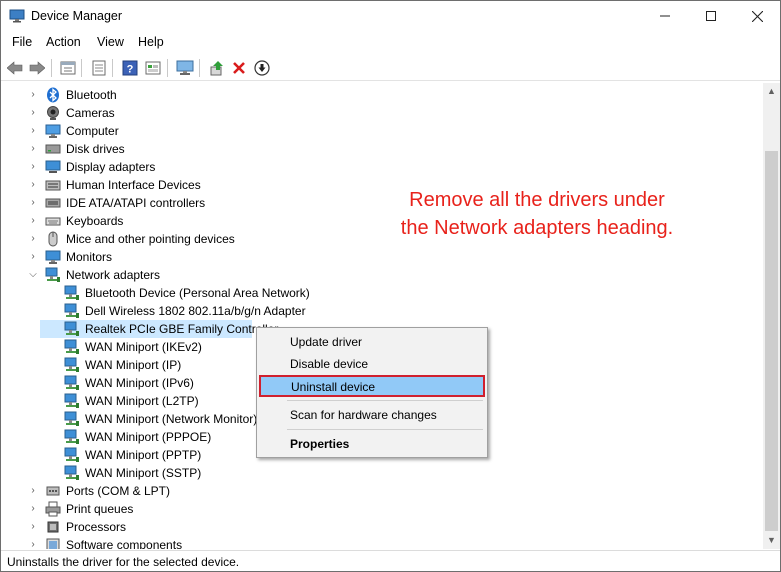 The width and height of the screenshot is (781, 572). I want to click on properties-button, so click(68, 68).